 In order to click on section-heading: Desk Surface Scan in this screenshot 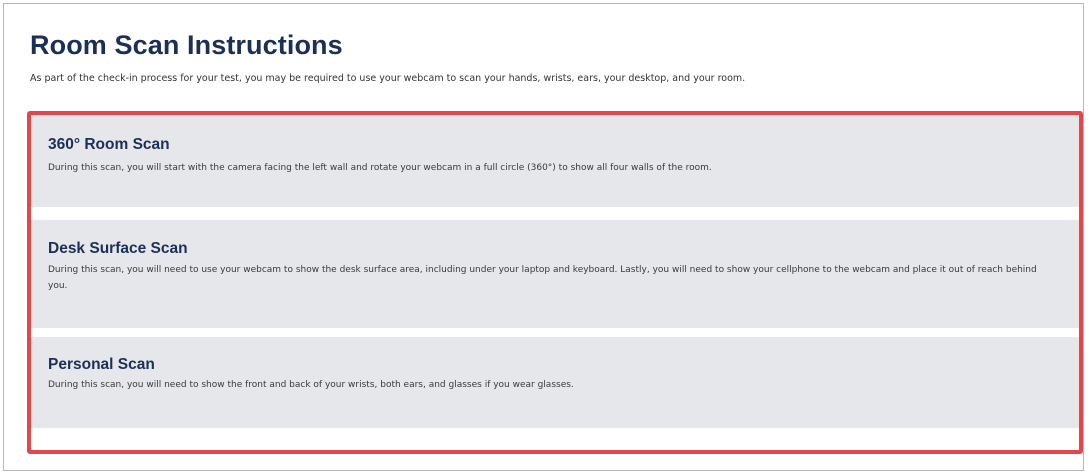, I will do `click(118, 248)`.